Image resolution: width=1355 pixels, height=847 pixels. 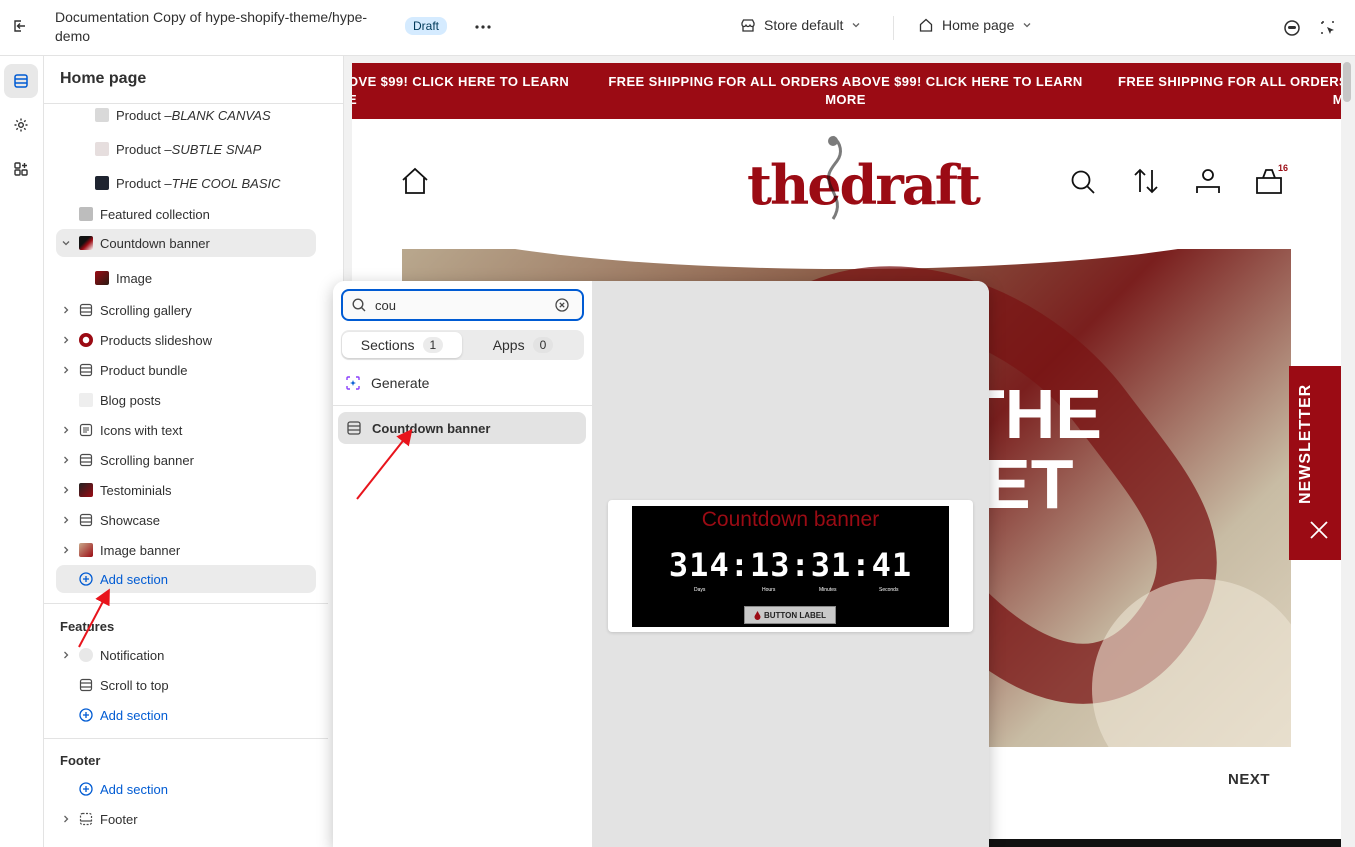 I want to click on newsletter-label: NEWSLETTER, so click(x=1305, y=443).